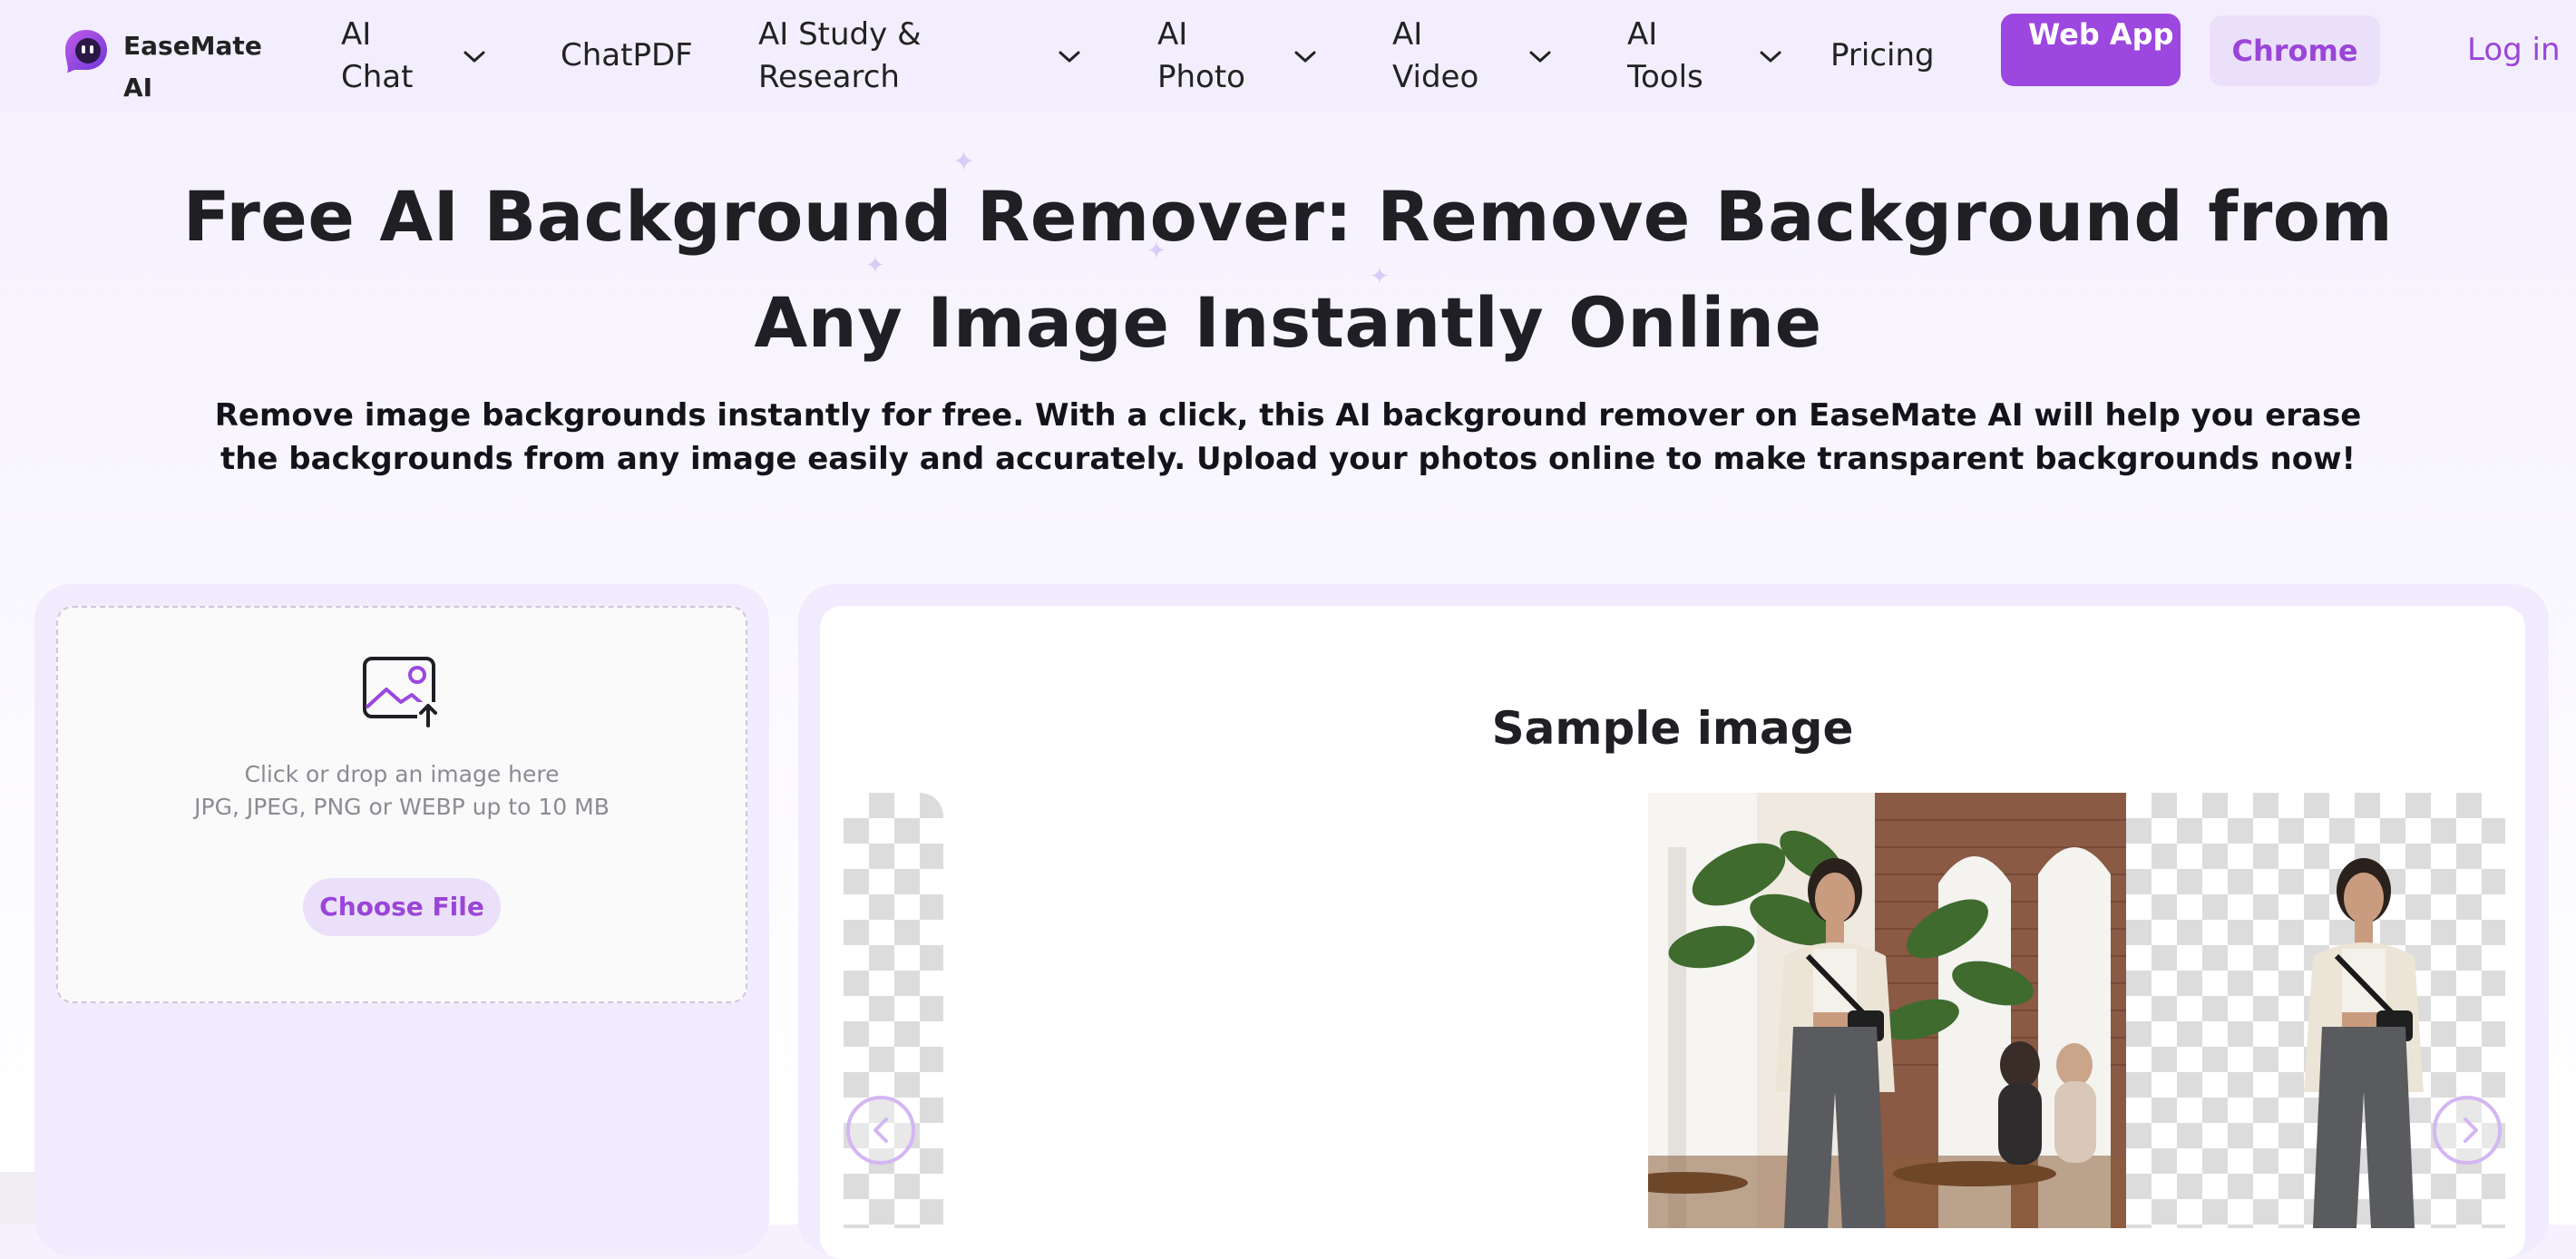 This screenshot has height=1259, width=2576. Describe the element at coordinates (840, 55) in the screenshot. I see `nav-ai-study-label: AI Study & Research` at that location.